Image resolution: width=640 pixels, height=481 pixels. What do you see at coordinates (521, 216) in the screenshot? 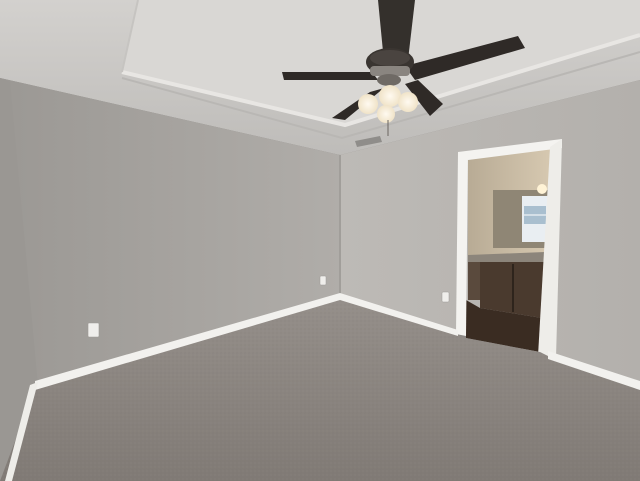
I see `bathroom-mirror` at bounding box center [521, 216].